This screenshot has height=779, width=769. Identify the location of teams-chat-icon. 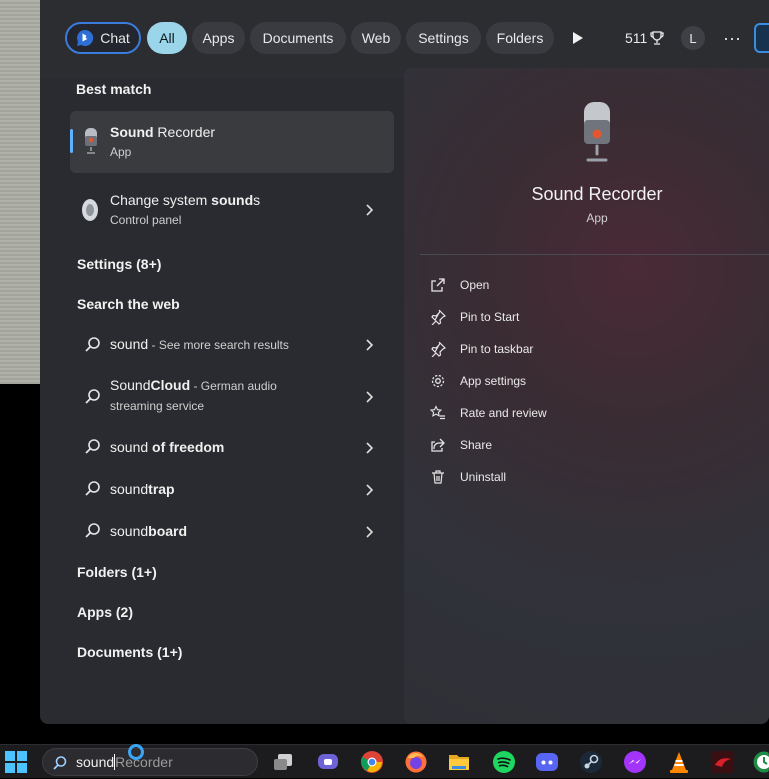
(328, 762).